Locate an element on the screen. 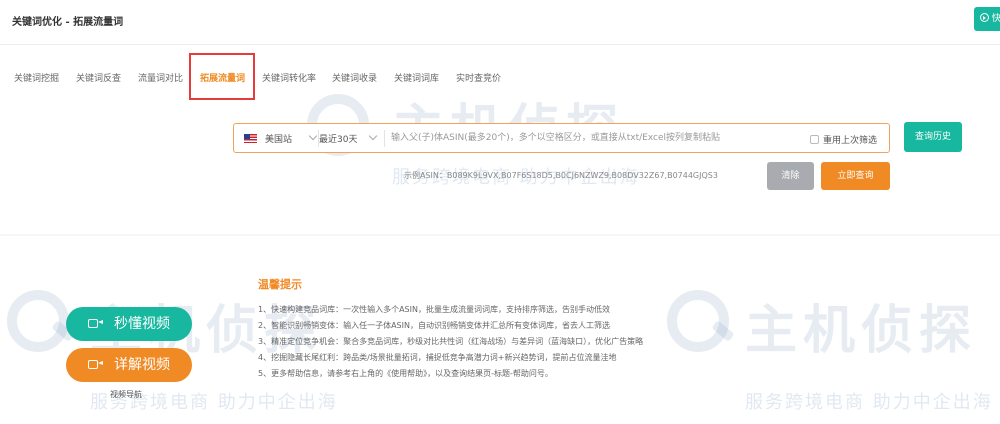  detail-video-button: 详解视频 is located at coordinates (129, 365).